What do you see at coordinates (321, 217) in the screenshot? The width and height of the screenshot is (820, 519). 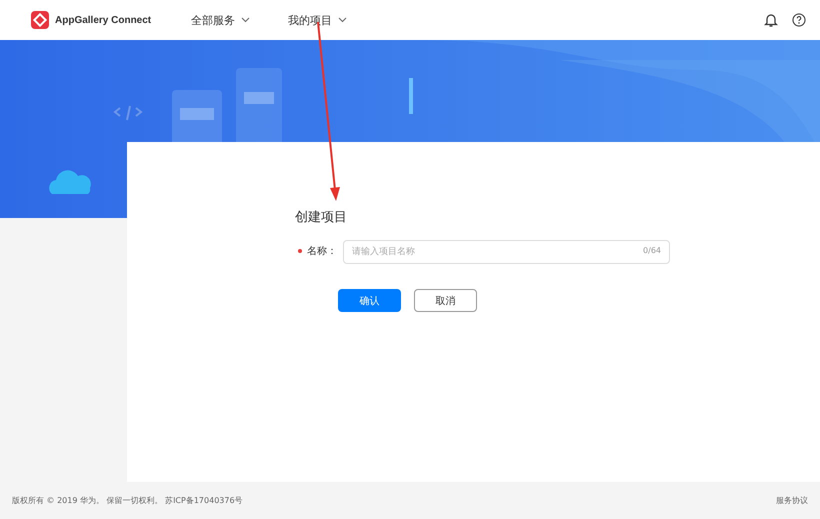 I see `form-title: 创建项目` at bounding box center [321, 217].